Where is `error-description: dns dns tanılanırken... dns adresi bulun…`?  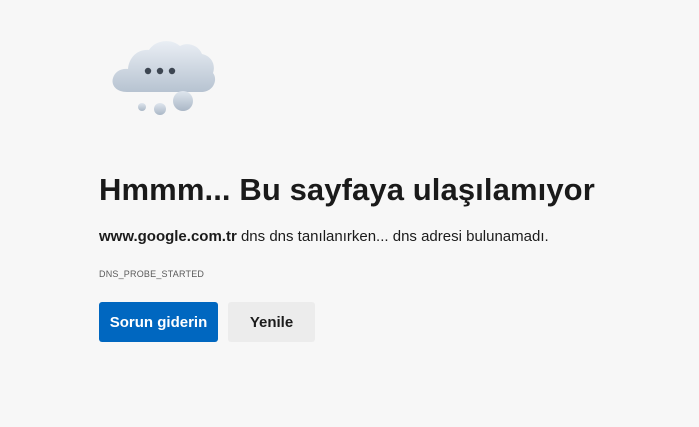
error-description: dns dns tanılanırken... dns adresi bulun… is located at coordinates (392, 236).